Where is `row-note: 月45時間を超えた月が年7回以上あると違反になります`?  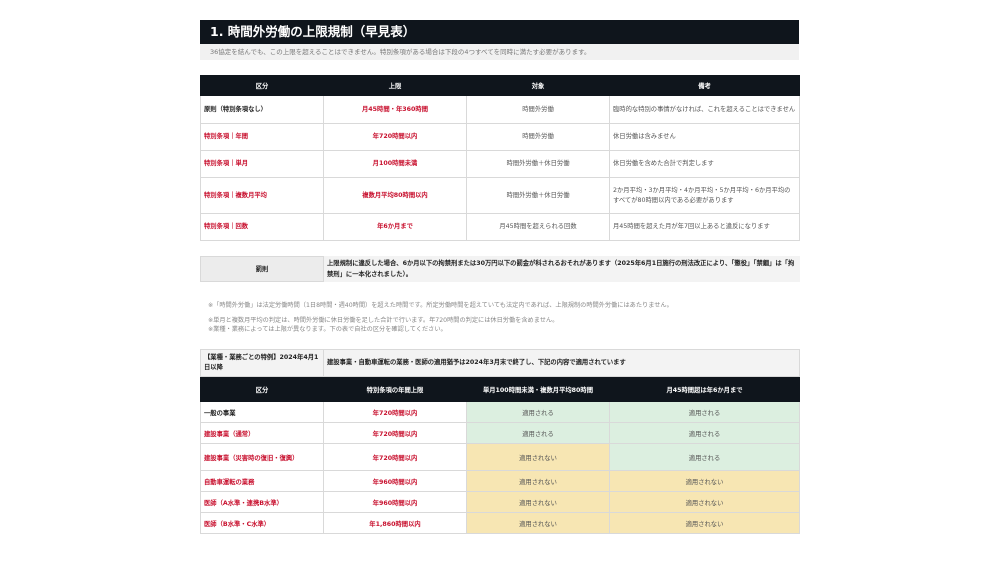 row-note: 月45時間を超えた月が年7回以上あると違反になります is located at coordinates (704, 227).